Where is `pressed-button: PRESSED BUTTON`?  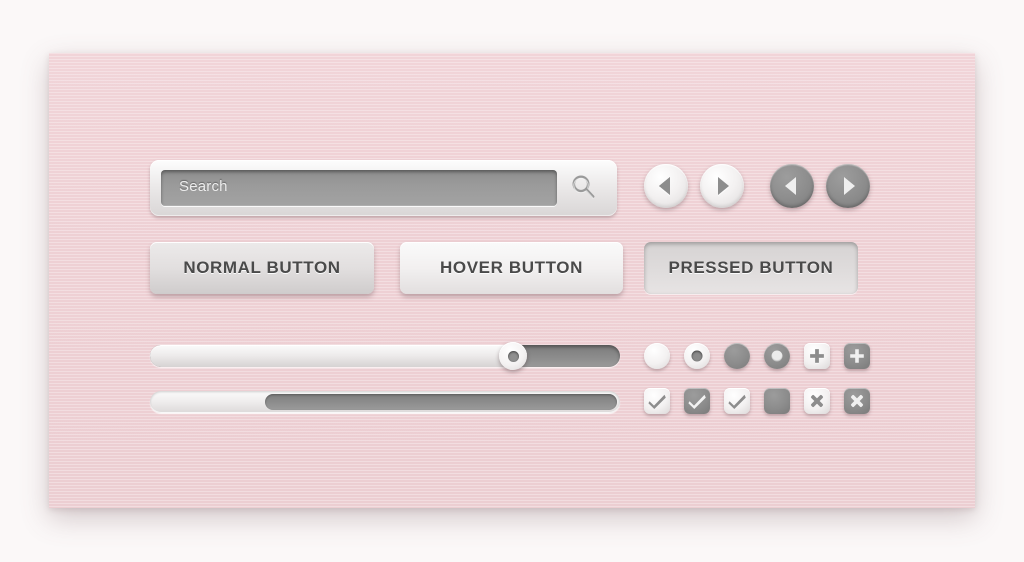
pressed-button: PRESSED BUTTON is located at coordinates (751, 268).